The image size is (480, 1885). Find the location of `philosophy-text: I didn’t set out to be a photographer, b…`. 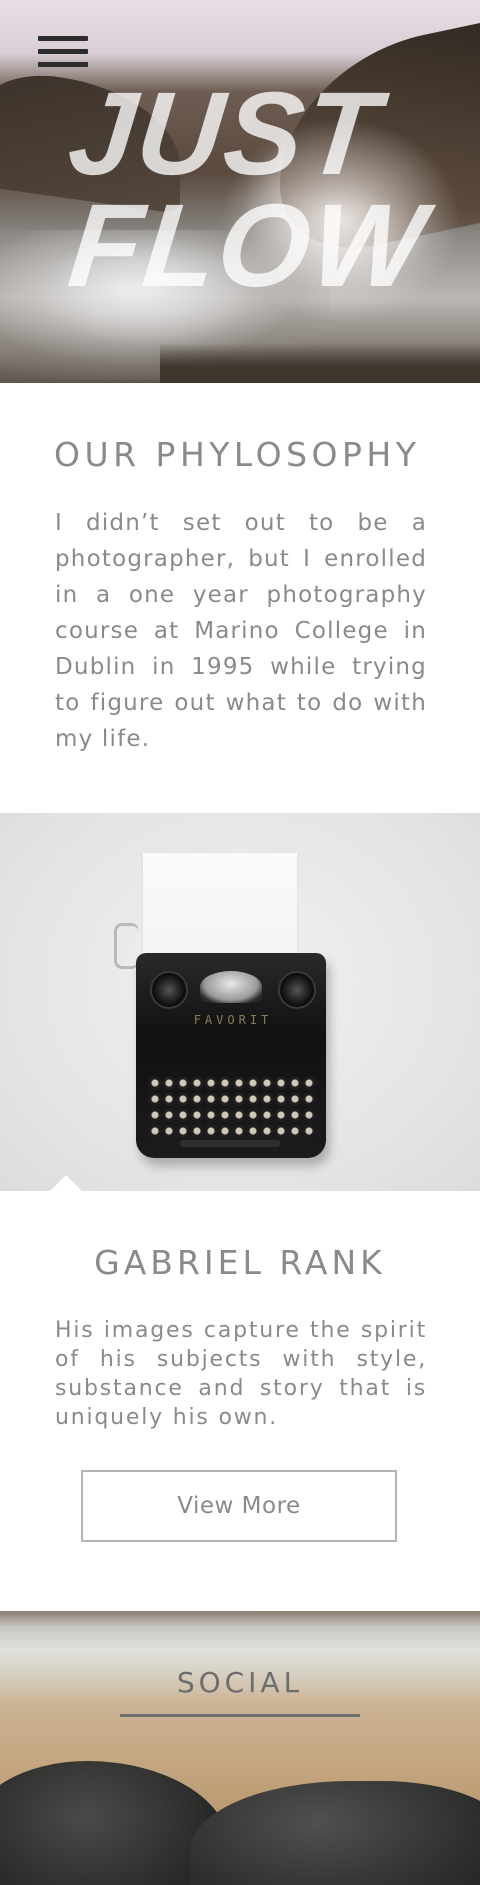

philosophy-text: I didn’t set out to be a photographer, b… is located at coordinates (241, 631).